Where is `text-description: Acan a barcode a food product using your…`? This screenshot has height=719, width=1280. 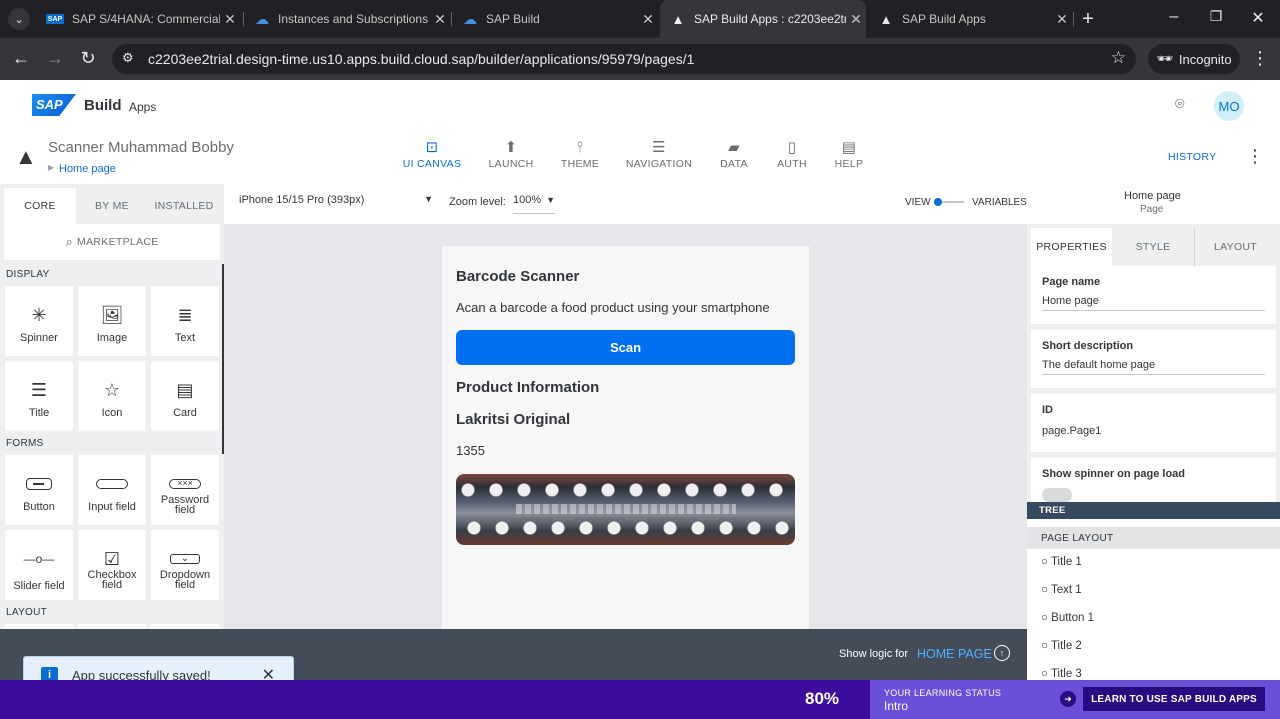 text-description: Acan a barcode a food product using your… is located at coordinates (613, 307).